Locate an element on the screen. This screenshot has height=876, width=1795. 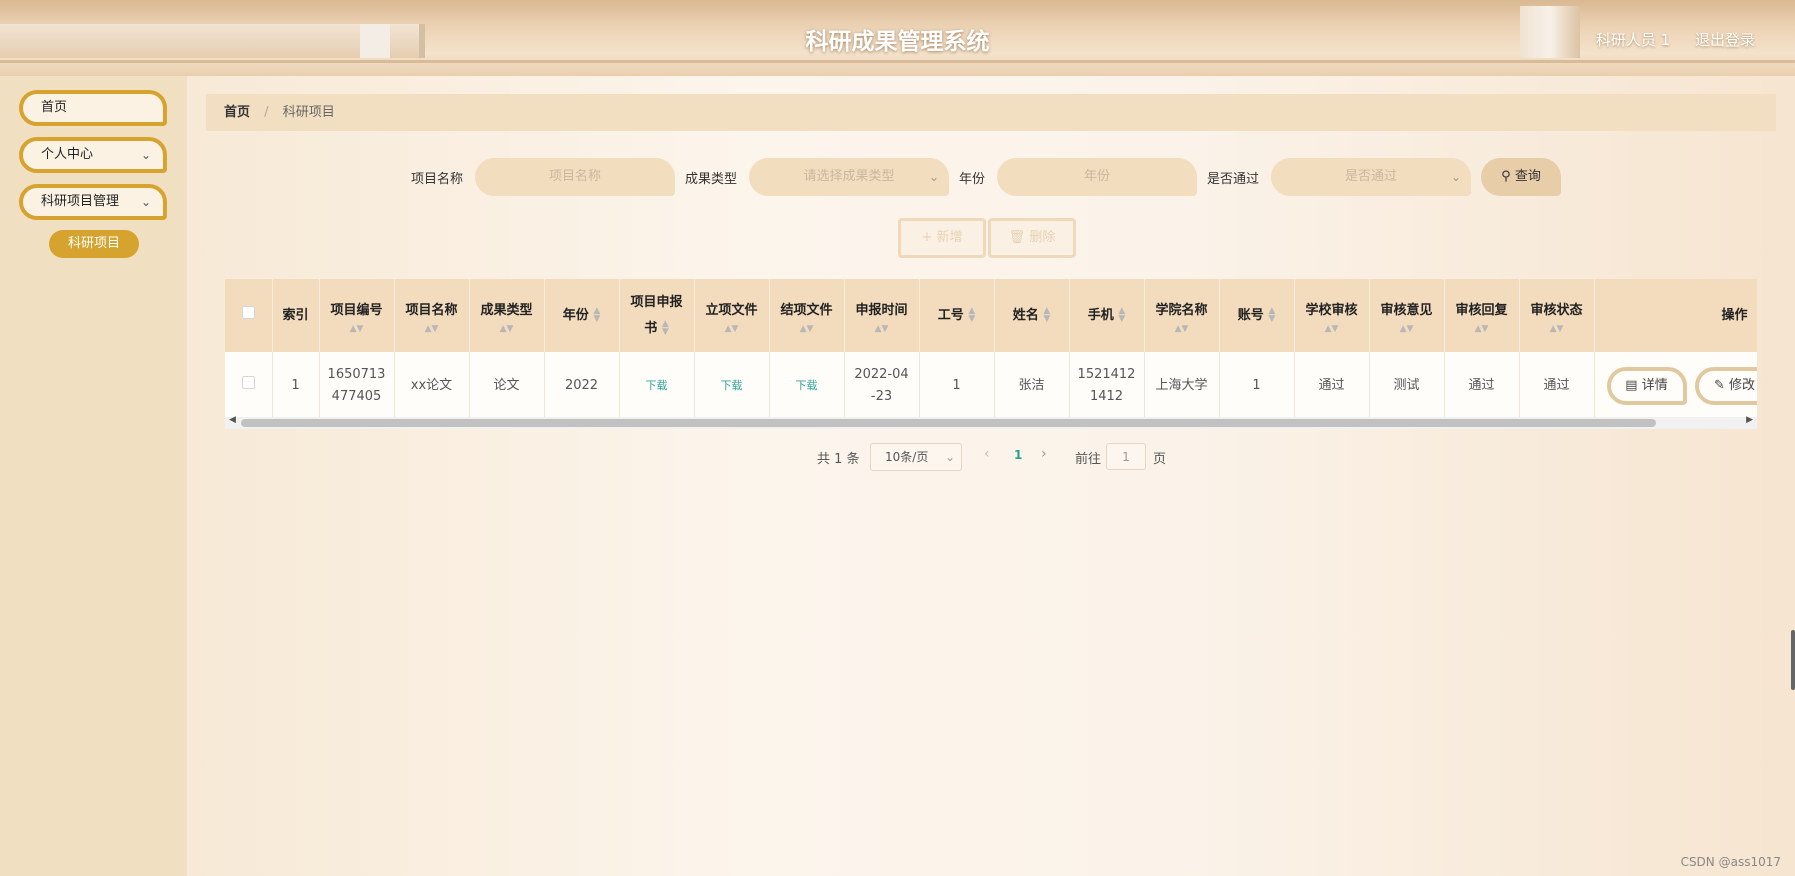
select-all-checkbox is located at coordinates (248, 312).